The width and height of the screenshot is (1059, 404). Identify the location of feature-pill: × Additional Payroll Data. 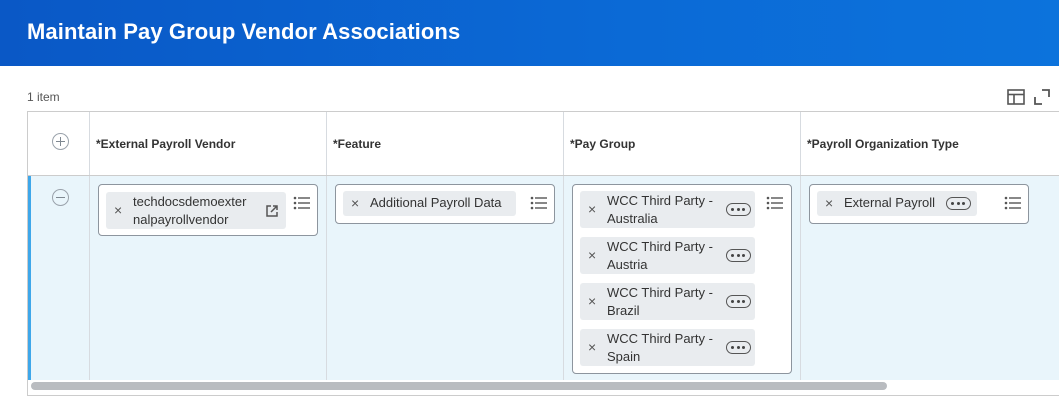
(429, 203).